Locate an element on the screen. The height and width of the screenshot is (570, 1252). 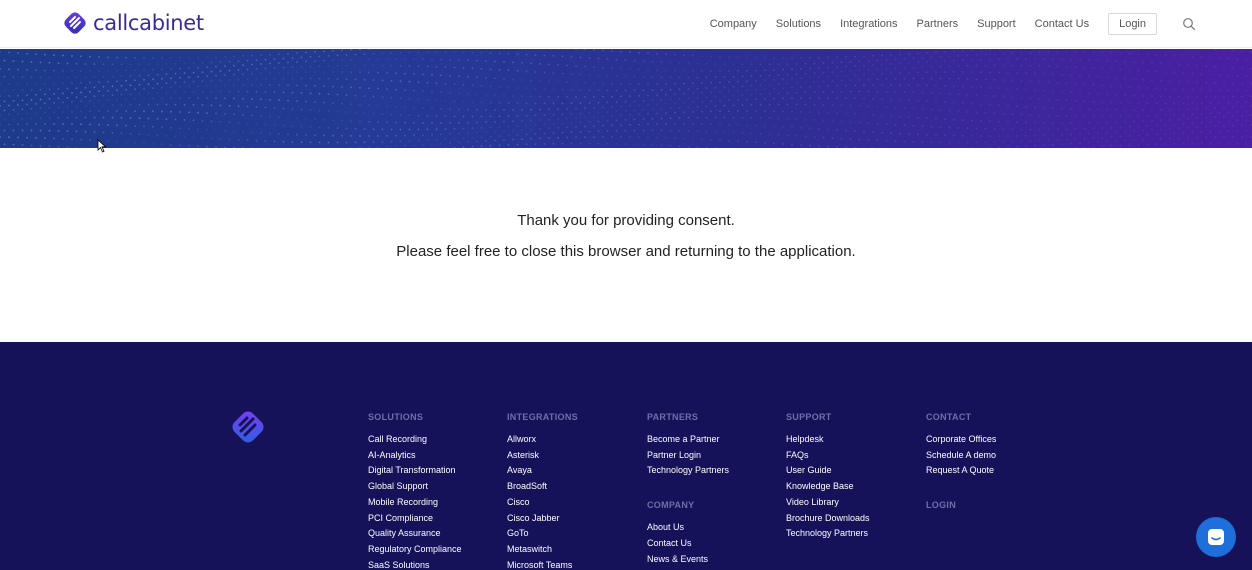
footer-heading-company: COMPANY is located at coordinates (671, 505).